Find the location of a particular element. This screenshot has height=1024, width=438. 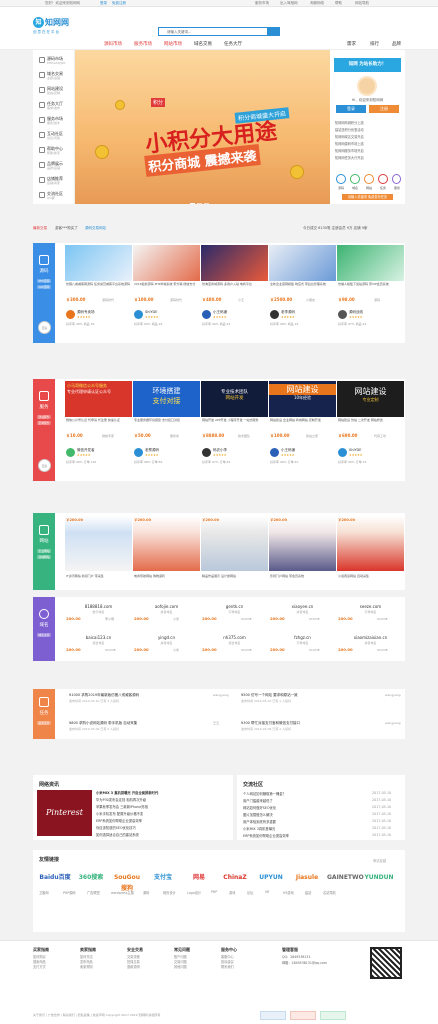

partner-logo: Jiasule is located at coordinates (307, 877).